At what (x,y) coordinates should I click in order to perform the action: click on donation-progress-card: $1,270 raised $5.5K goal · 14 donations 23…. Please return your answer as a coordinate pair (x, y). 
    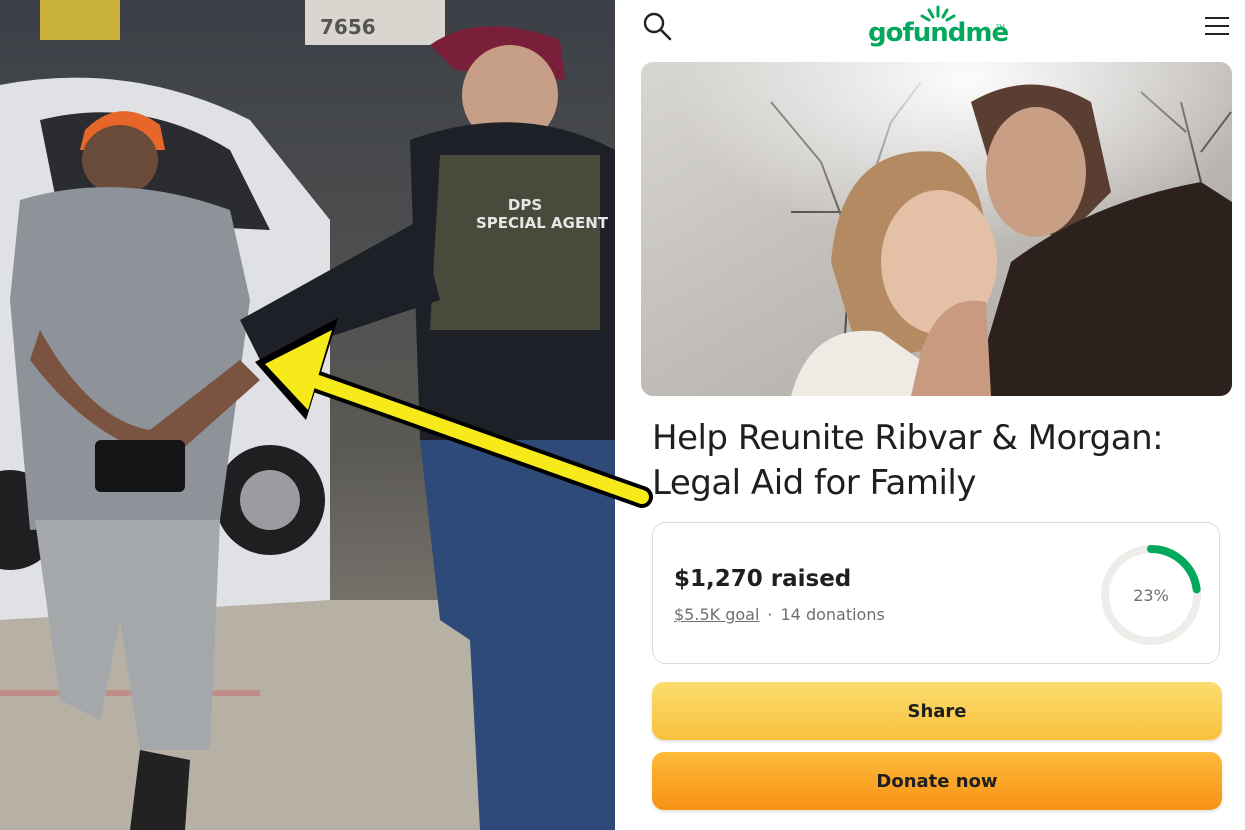
    Looking at the image, I should click on (936, 593).